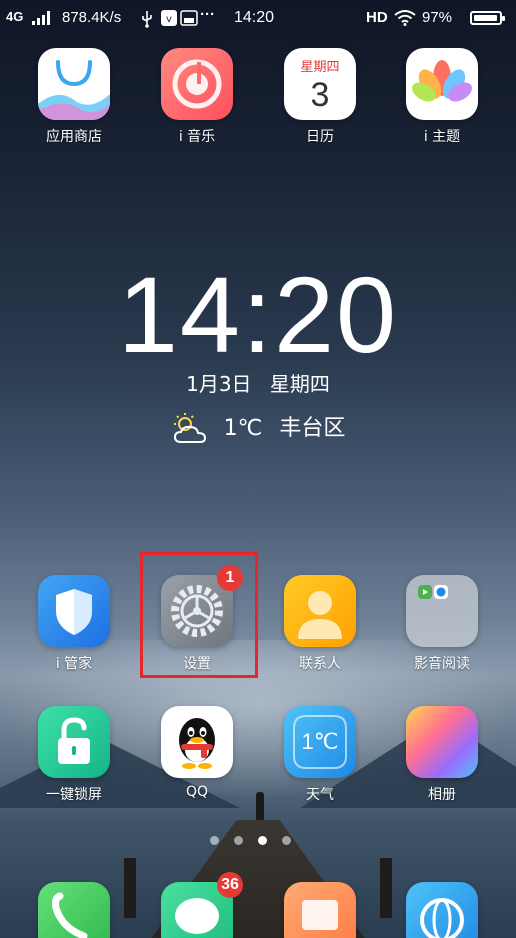 This screenshot has width=516, height=938. I want to click on weather-widget: 1℃ 丰台区, so click(258, 428).